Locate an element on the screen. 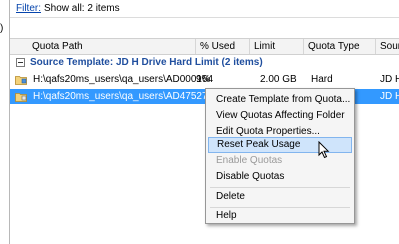 The width and height of the screenshot is (399, 244). column-percent-used: % Used is located at coordinates (223, 46).